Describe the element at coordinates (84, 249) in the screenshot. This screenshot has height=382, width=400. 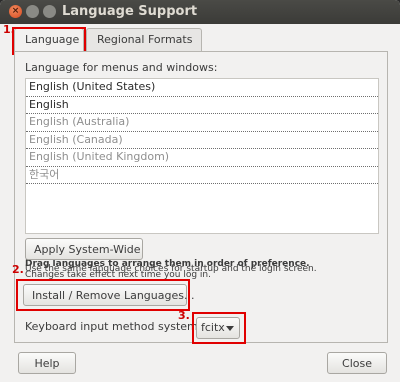
I see `apply-system-wide-button: Apply System-Wide` at that location.